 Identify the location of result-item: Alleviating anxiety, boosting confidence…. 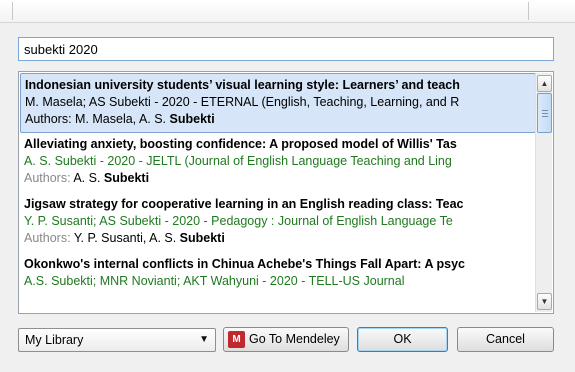
(278, 163).